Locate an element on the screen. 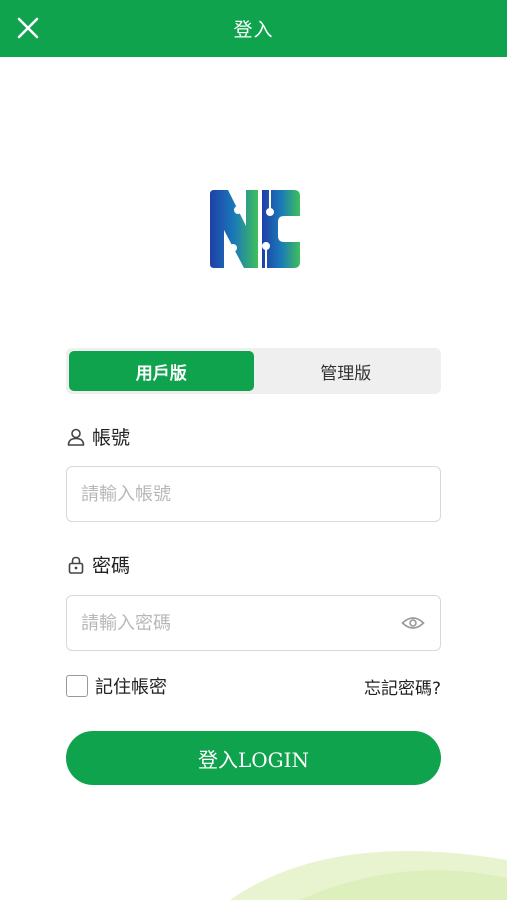 The width and height of the screenshot is (507, 900). password-label: 密碼 is located at coordinates (98, 564).